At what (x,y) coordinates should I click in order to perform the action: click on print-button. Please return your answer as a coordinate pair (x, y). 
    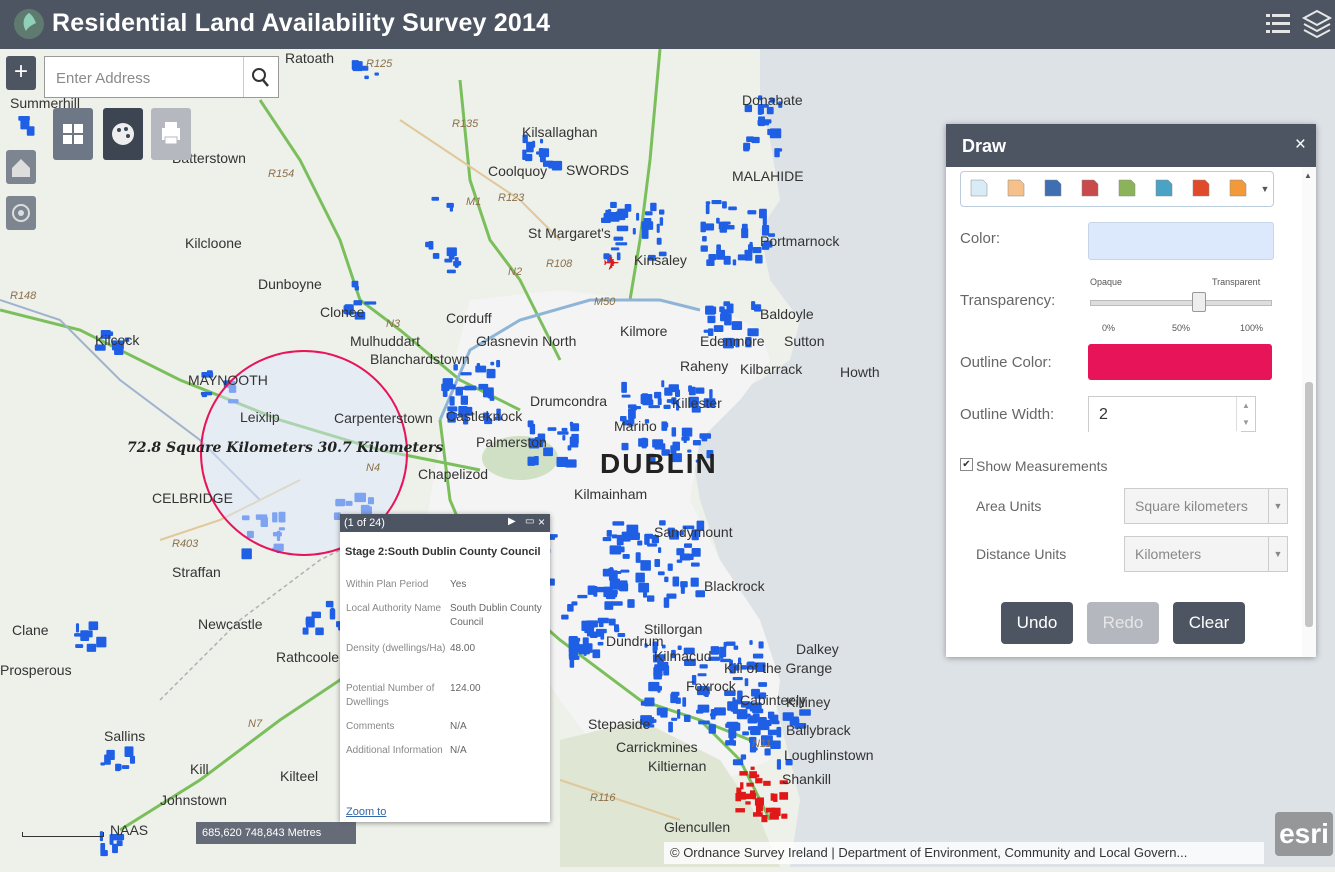
    Looking at the image, I should click on (171, 134).